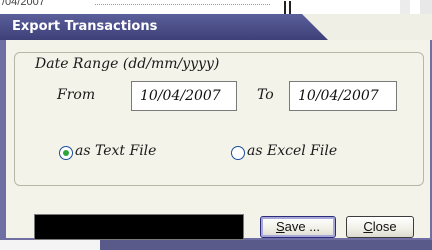 This screenshot has width=432, height=250. Describe the element at coordinates (184, 96) in the screenshot. I see `from-date-input: 10/04/2007` at that location.